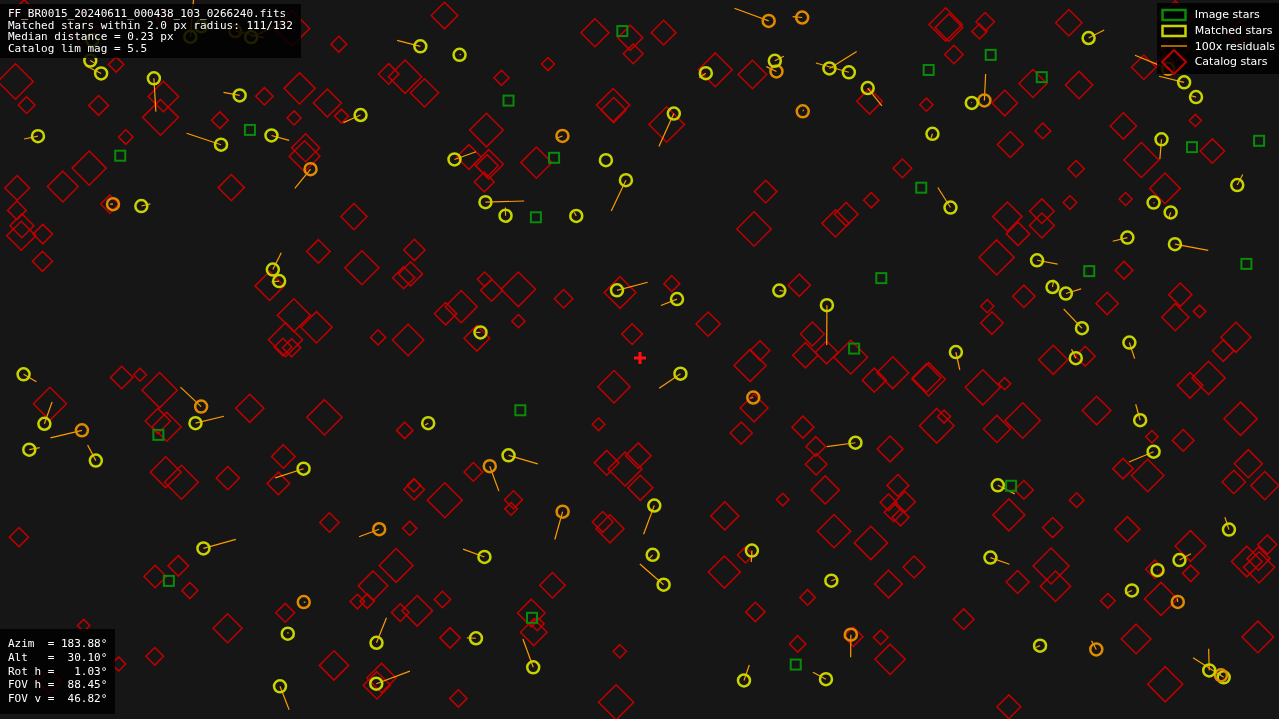  I want to click on info-text: Matched stars within 2.0 px radius: 111/132, so click(150, 25).